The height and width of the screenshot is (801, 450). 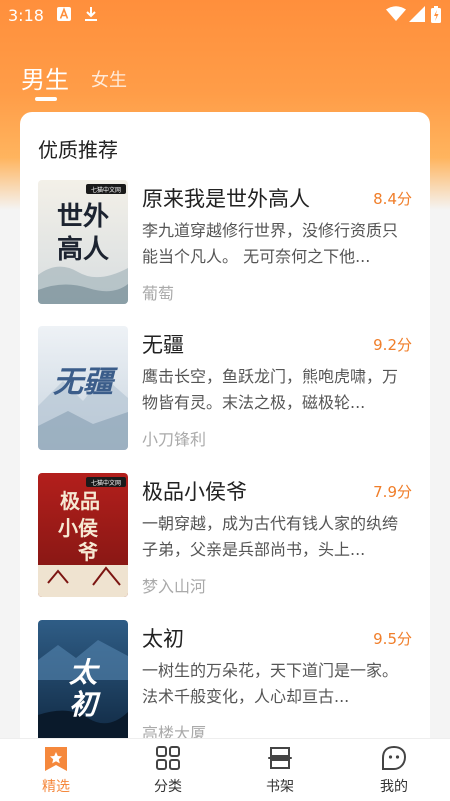 I want to click on book-cover: 太 初, so click(x=83, y=682).